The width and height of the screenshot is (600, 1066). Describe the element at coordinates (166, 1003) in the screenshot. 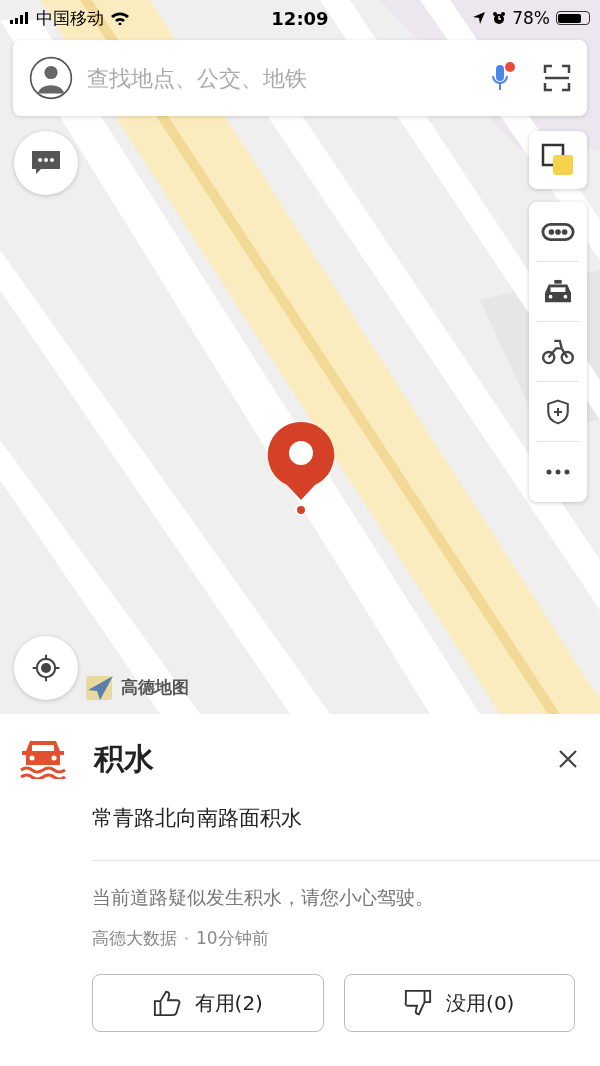

I see `thumbs-up-icon` at that location.